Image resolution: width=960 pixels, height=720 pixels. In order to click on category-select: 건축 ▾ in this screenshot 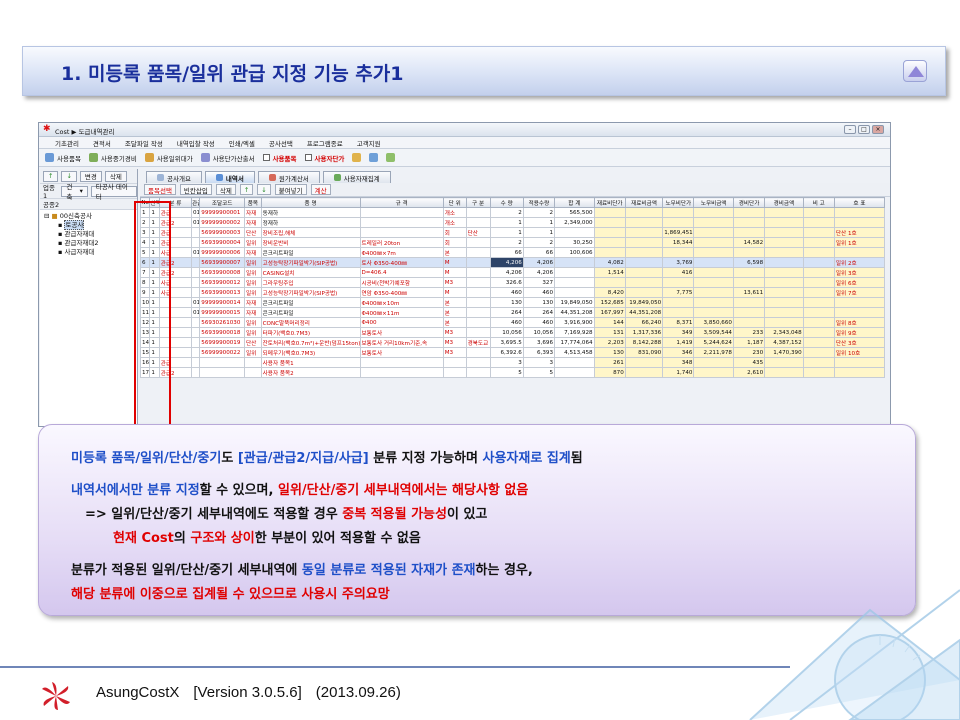, I will do `click(74, 192)`.